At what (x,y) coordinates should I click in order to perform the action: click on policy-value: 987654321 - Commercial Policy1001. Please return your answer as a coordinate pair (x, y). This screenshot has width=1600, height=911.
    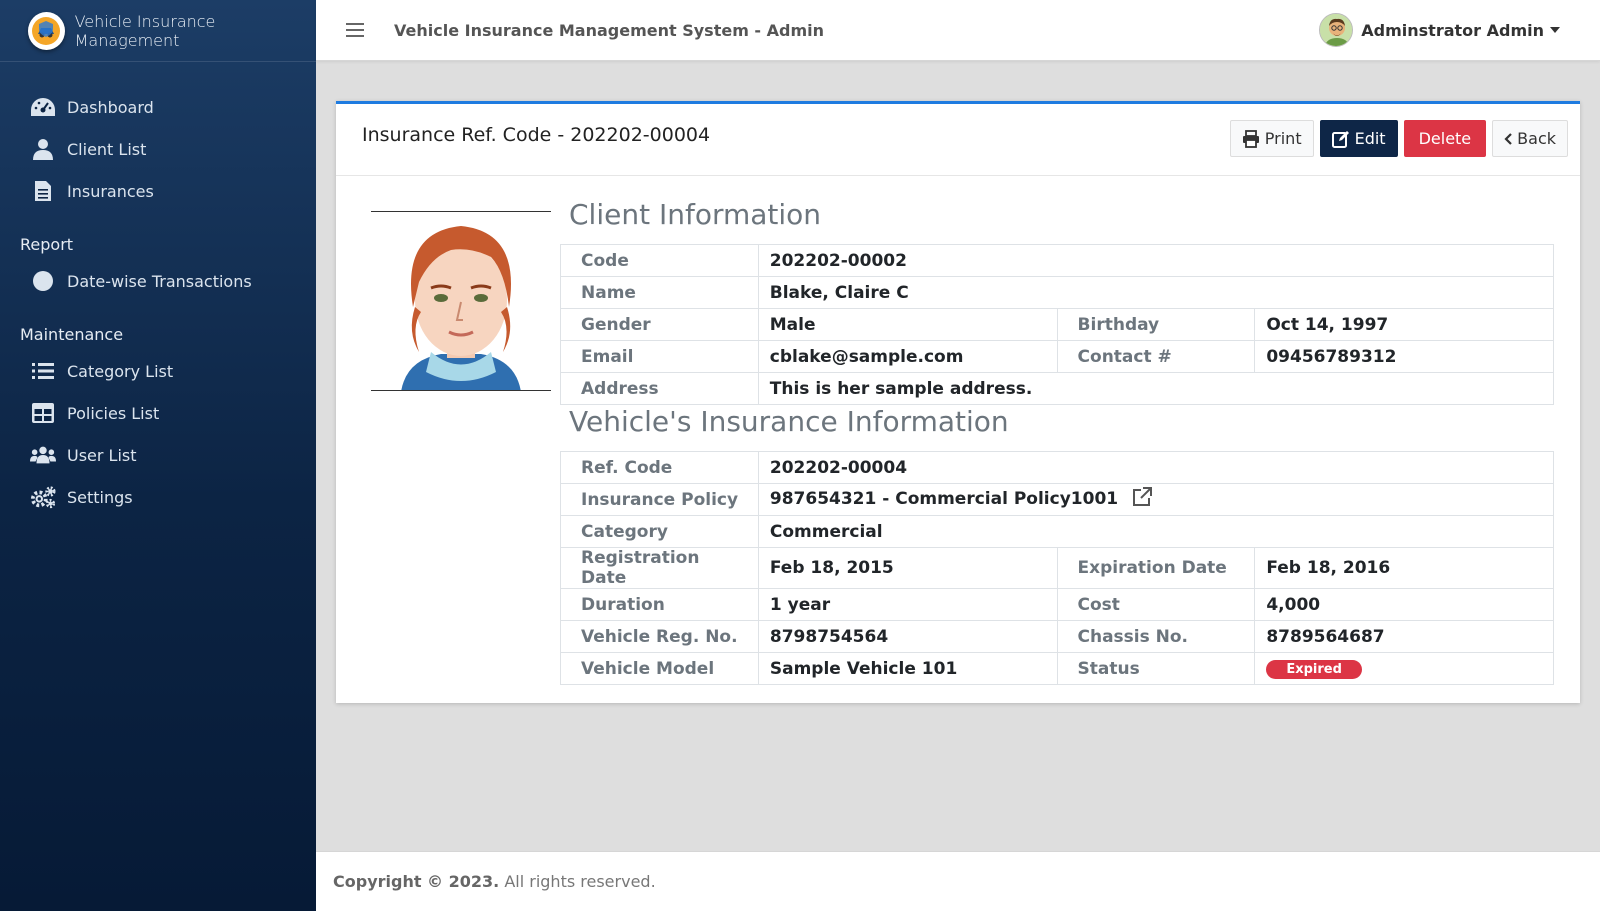
    Looking at the image, I should click on (944, 499).